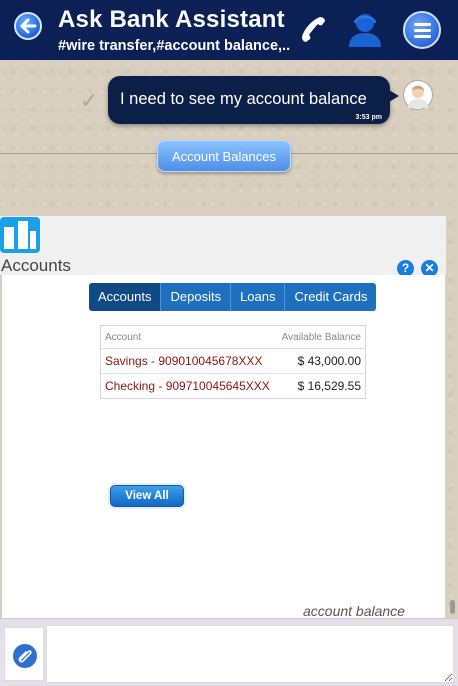 Image resolution: width=458 pixels, height=686 pixels. What do you see at coordinates (89, 100) in the screenshot?
I see `delivered-check-icon: ✓` at bounding box center [89, 100].